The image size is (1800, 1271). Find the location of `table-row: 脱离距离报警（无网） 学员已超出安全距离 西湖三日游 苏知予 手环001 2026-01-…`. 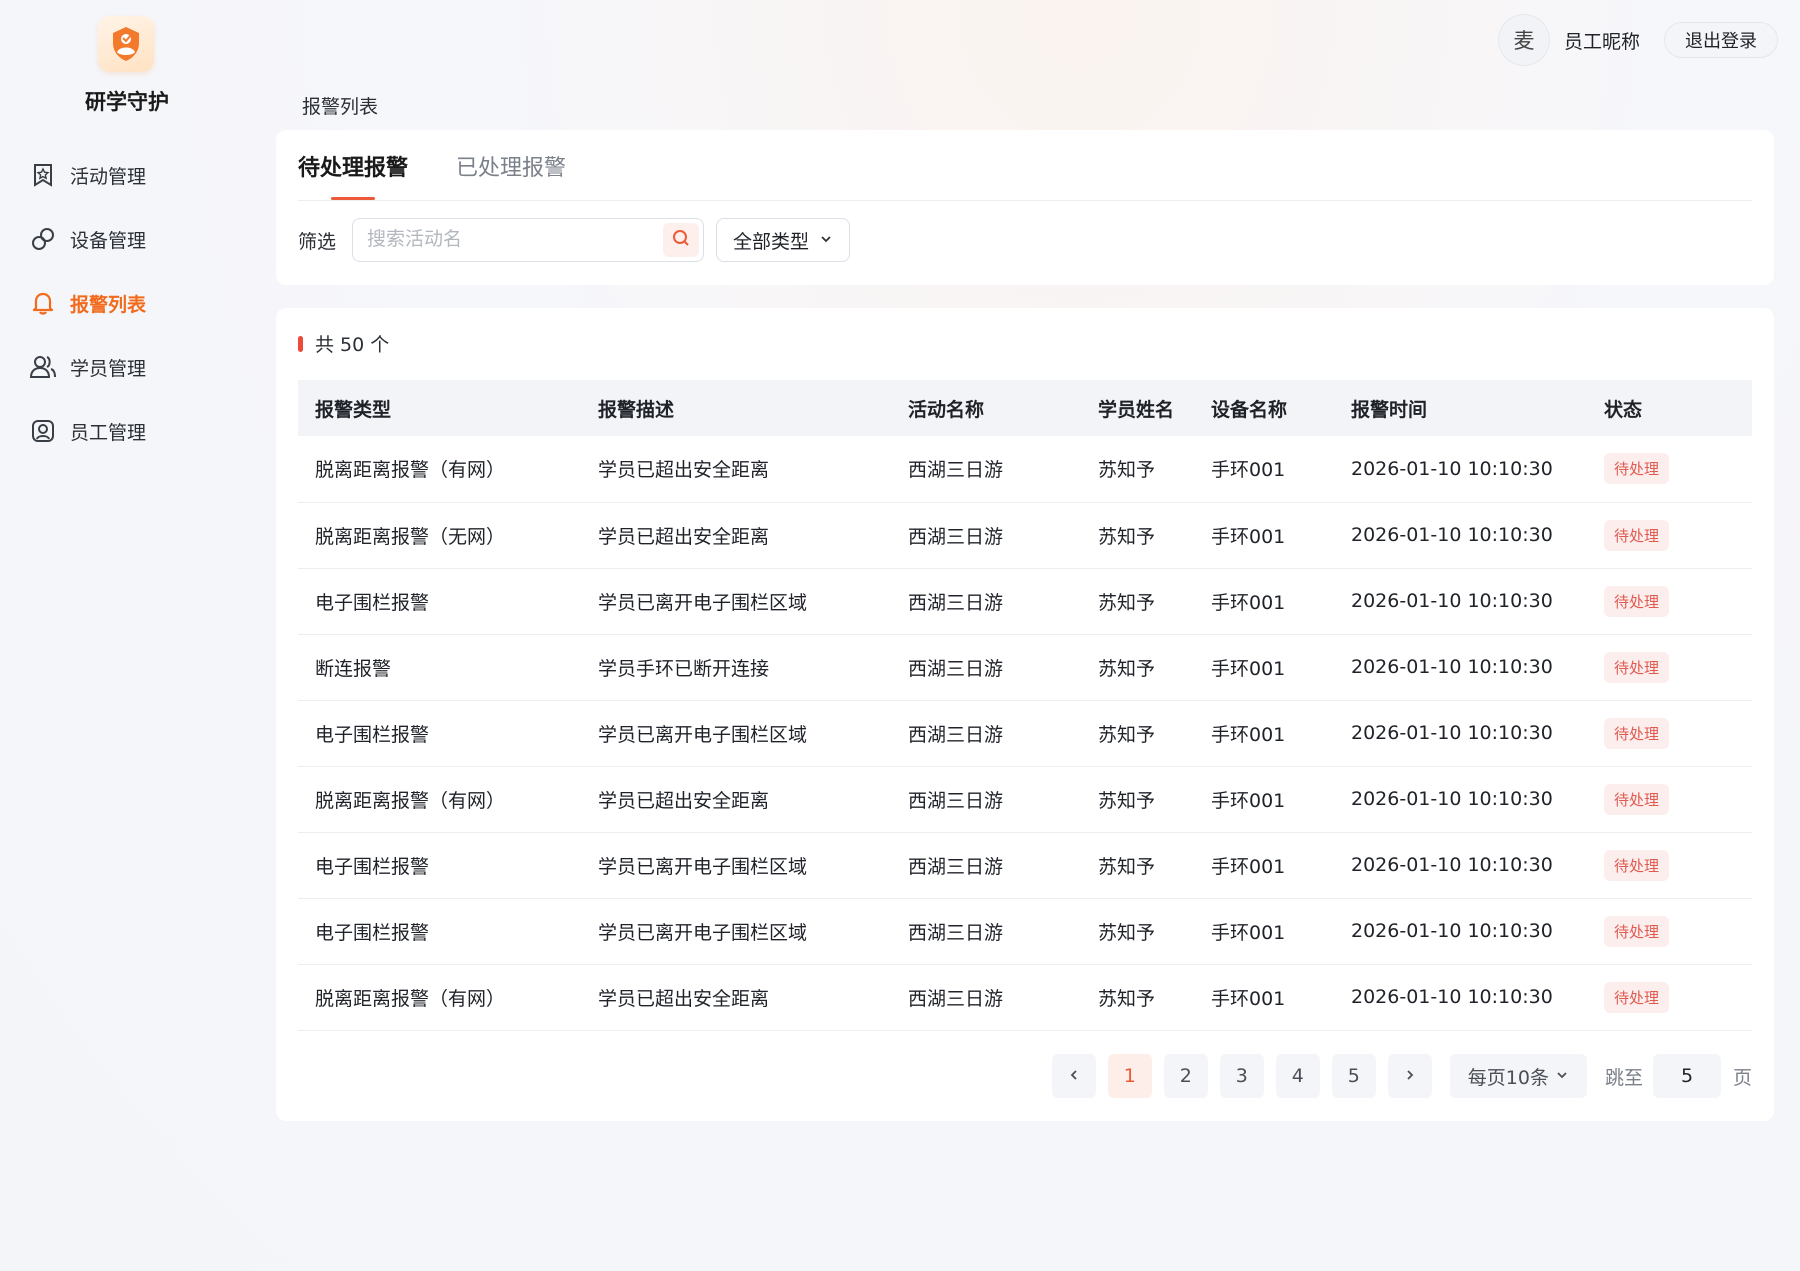

table-row: 脱离距离报警（无网） 学员已超出安全距离 西湖三日游 苏知予 手环001 2026-01-… is located at coordinates (1025, 535).